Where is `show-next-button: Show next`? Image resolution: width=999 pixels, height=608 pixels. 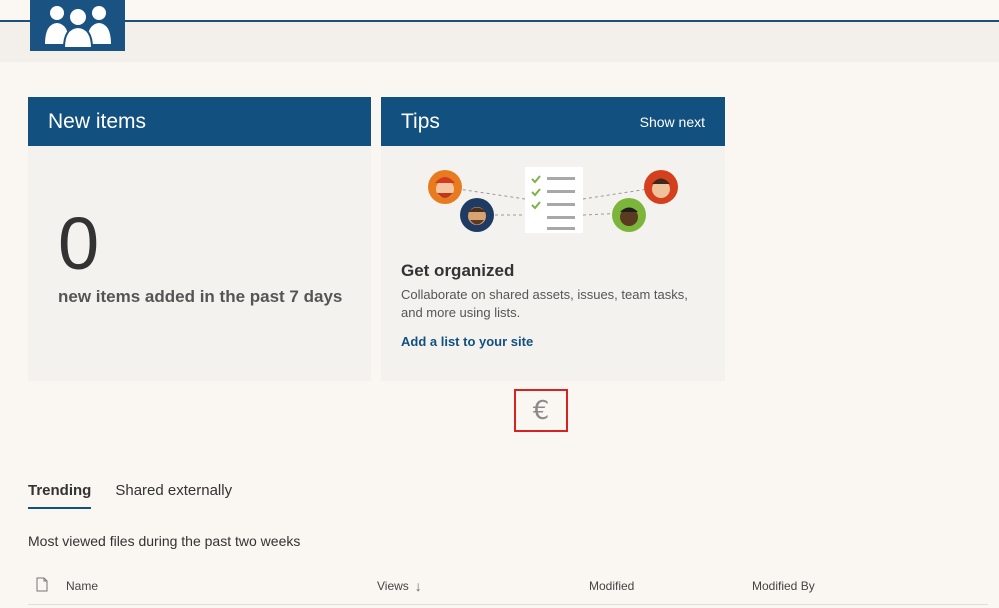 show-next-button: Show next is located at coordinates (672, 122).